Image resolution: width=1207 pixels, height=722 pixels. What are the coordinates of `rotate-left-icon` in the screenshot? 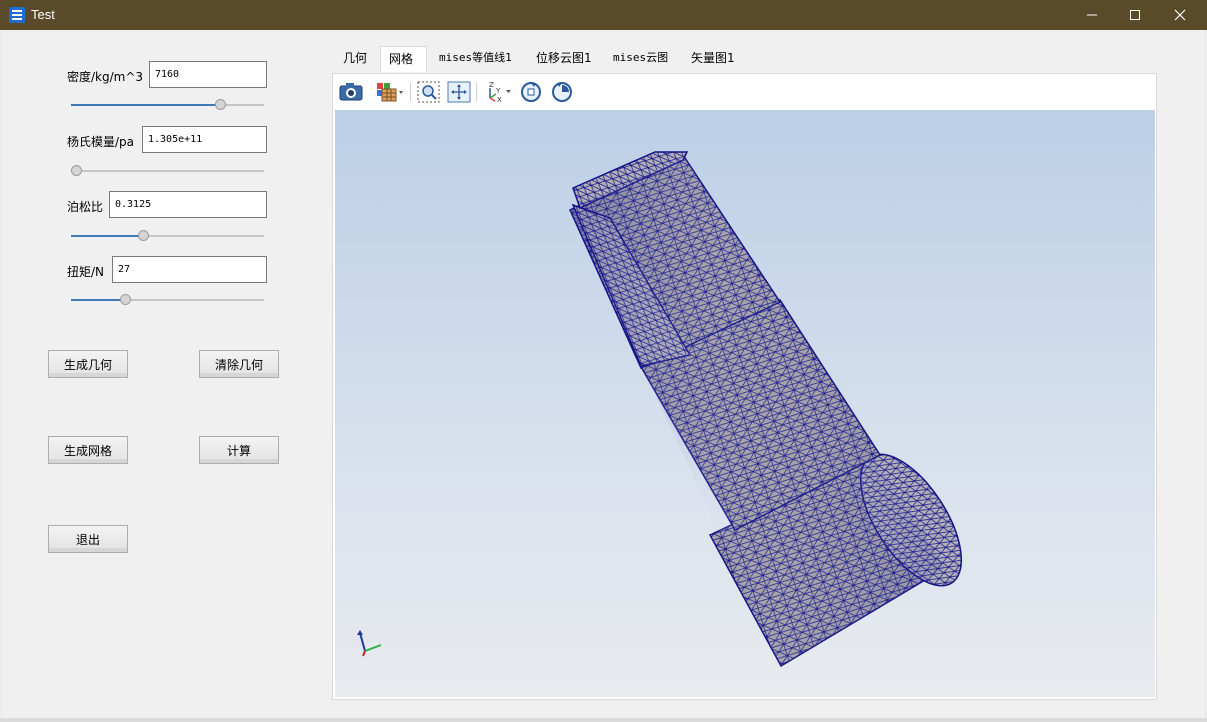 It's located at (531, 92).